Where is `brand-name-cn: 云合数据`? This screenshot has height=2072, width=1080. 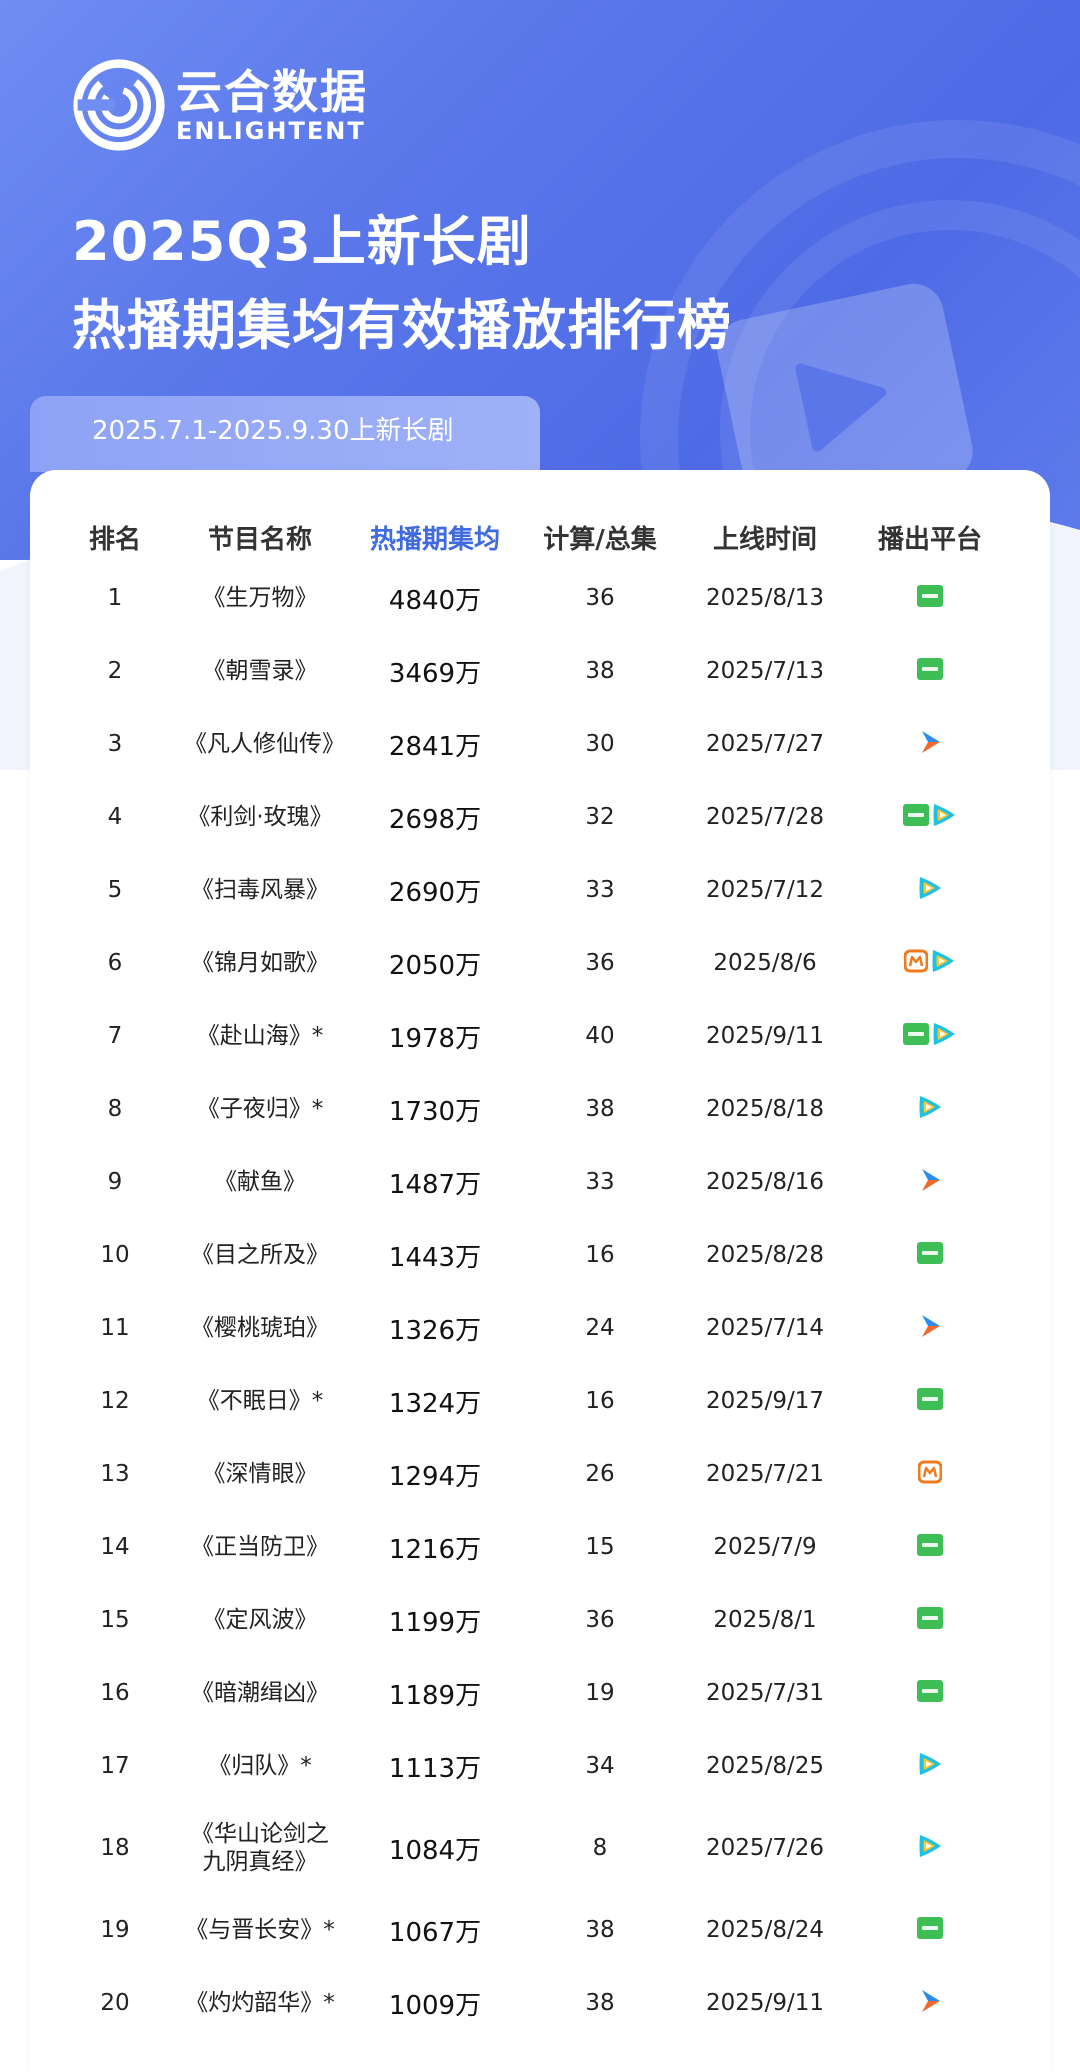 brand-name-cn: 云合数据 is located at coordinates (272, 92).